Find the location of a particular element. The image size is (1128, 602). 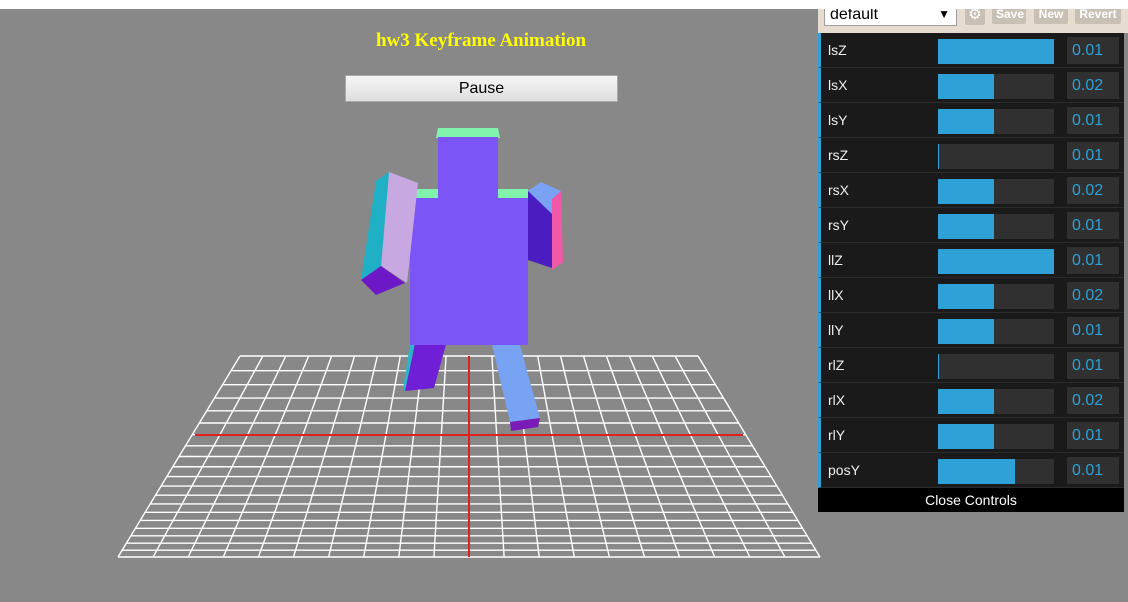

control-label: llZ is located at coordinates (835, 260).